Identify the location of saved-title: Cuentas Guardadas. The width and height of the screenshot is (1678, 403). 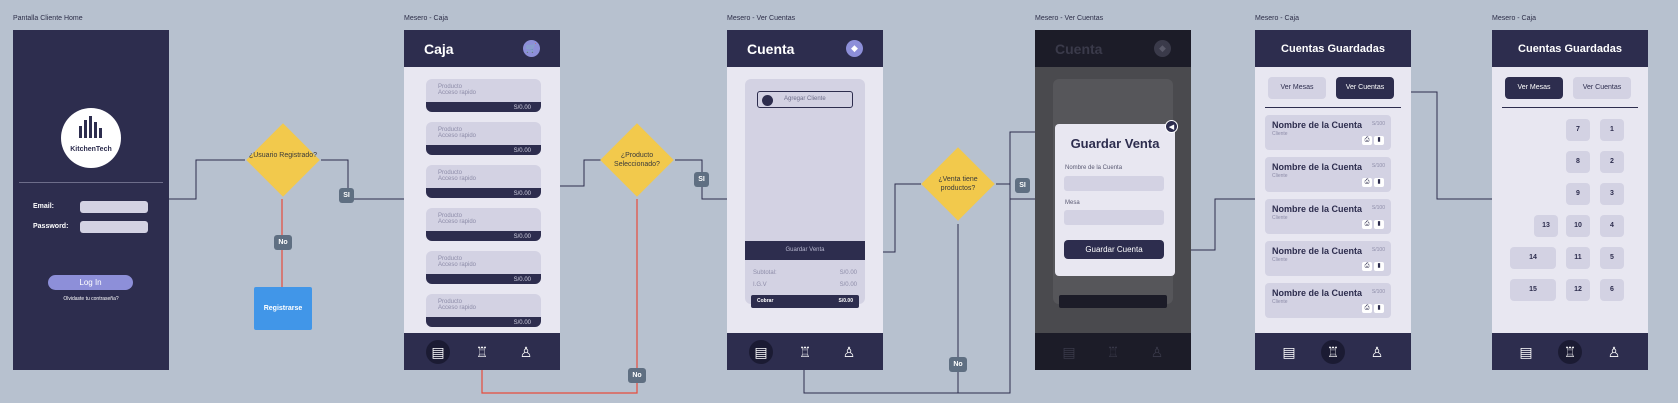
(1333, 49).